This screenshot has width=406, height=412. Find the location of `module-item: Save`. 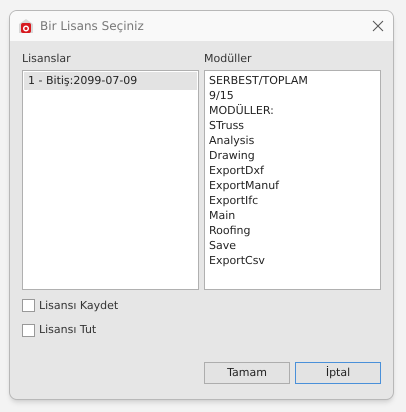

module-item: Save is located at coordinates (223, 245).